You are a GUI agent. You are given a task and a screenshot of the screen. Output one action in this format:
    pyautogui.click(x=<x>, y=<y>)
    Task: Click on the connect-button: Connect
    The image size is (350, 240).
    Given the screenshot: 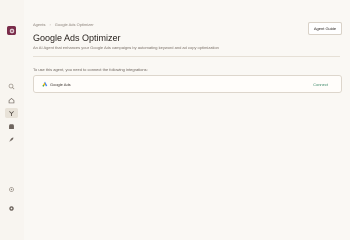 What is the action you would take?
    pyautogui.click(x=320, y=84)
    